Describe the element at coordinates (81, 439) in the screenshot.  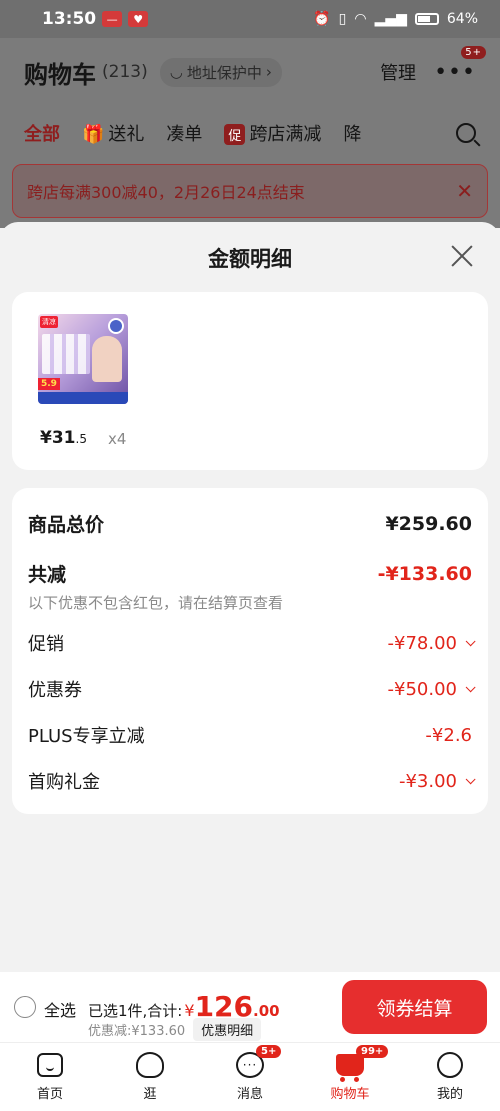
I see `item-price-decimal: .5` at that location.